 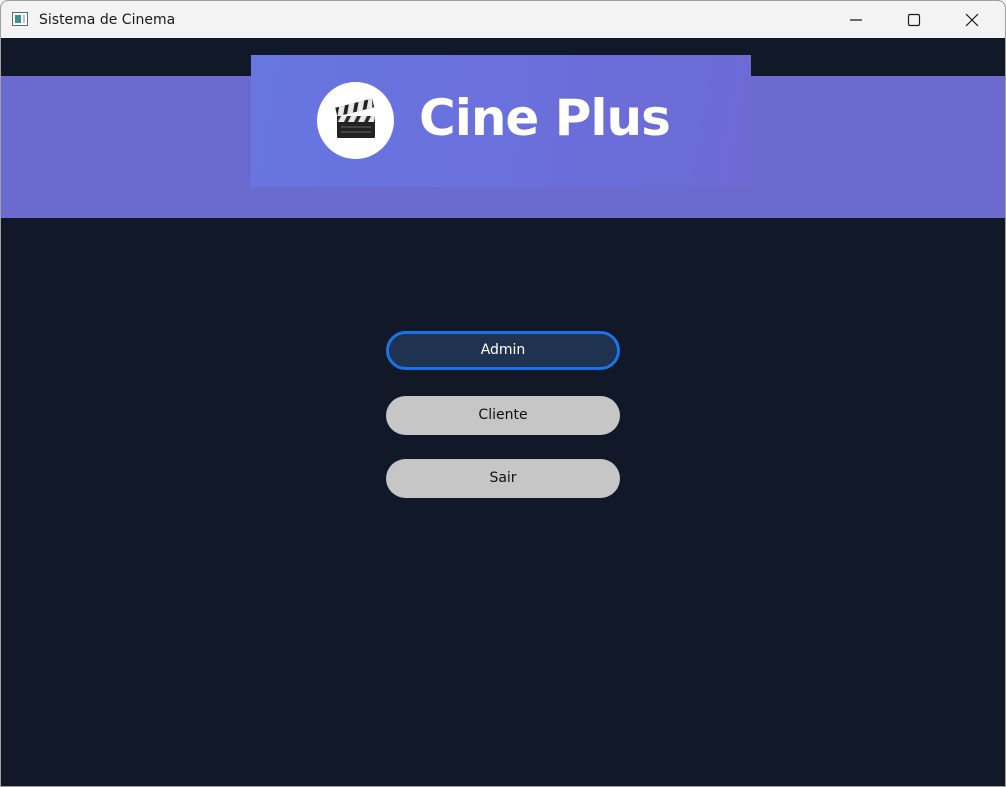 I want to click on brand-banner: Cine Plus, so click(x=501, y=121).